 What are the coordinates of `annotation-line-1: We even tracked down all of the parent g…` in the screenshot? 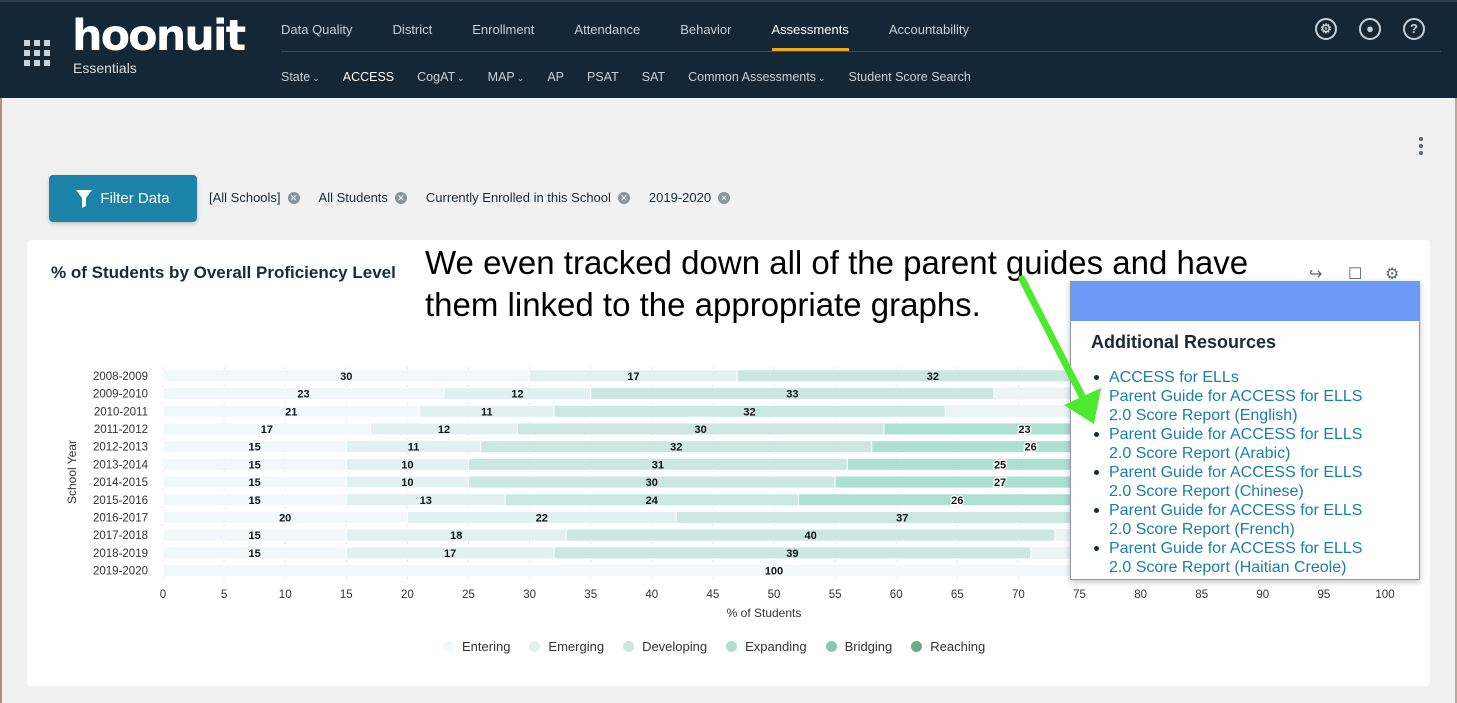 It's located at (837, 262).